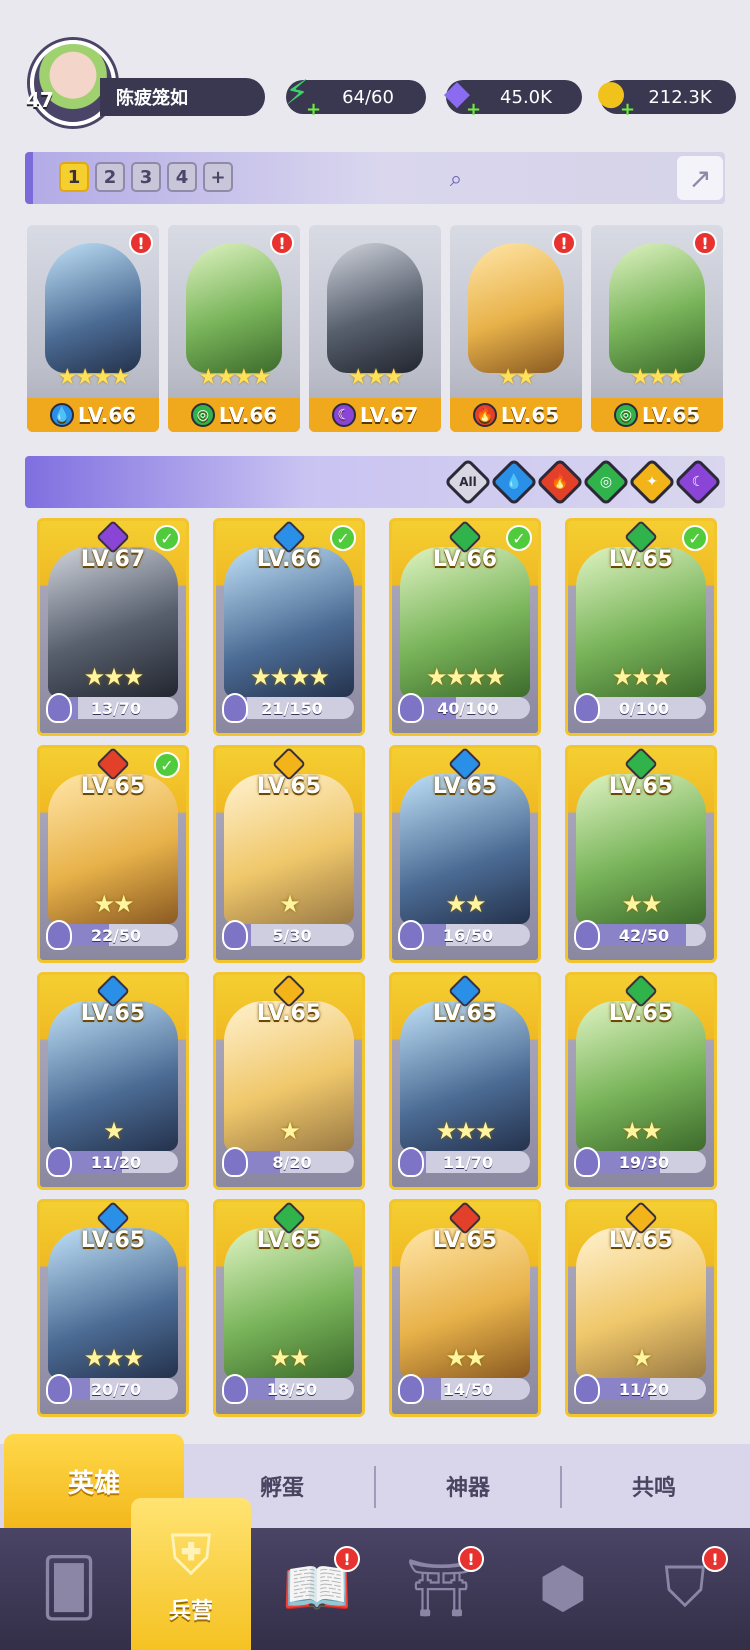  I want to click on shard-count: 16/50, so click(468, 935).